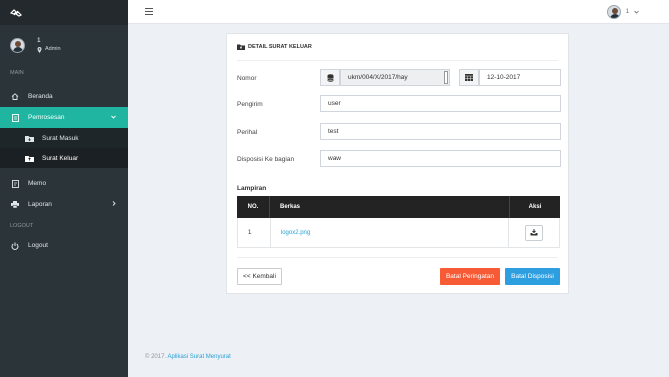 This screenshot has width=669, height=377. What do you see at coordinates (156, 357) in the screenshot?
I see `copyright-prefix: © 2017.` at bounding box center [156, 357].